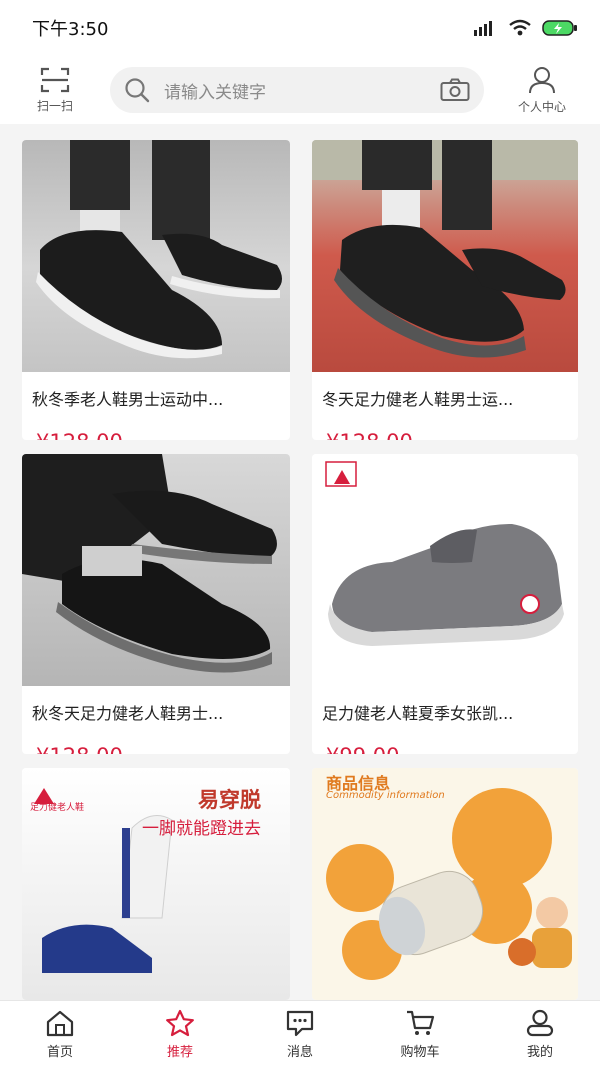 The width and height of the screenshot is (600, 1067). I want to click on status-bar: 下午3:50, so click(300, 28).